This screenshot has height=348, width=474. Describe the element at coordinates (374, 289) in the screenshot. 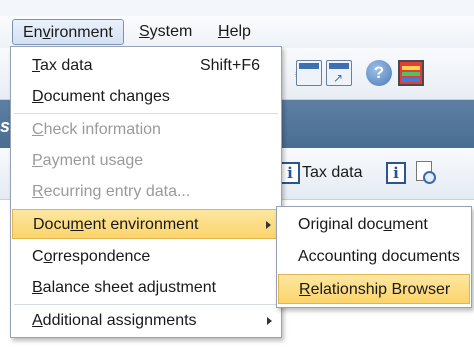

I see `menu-item-relationship-browser: Relationship Browser` at that location.